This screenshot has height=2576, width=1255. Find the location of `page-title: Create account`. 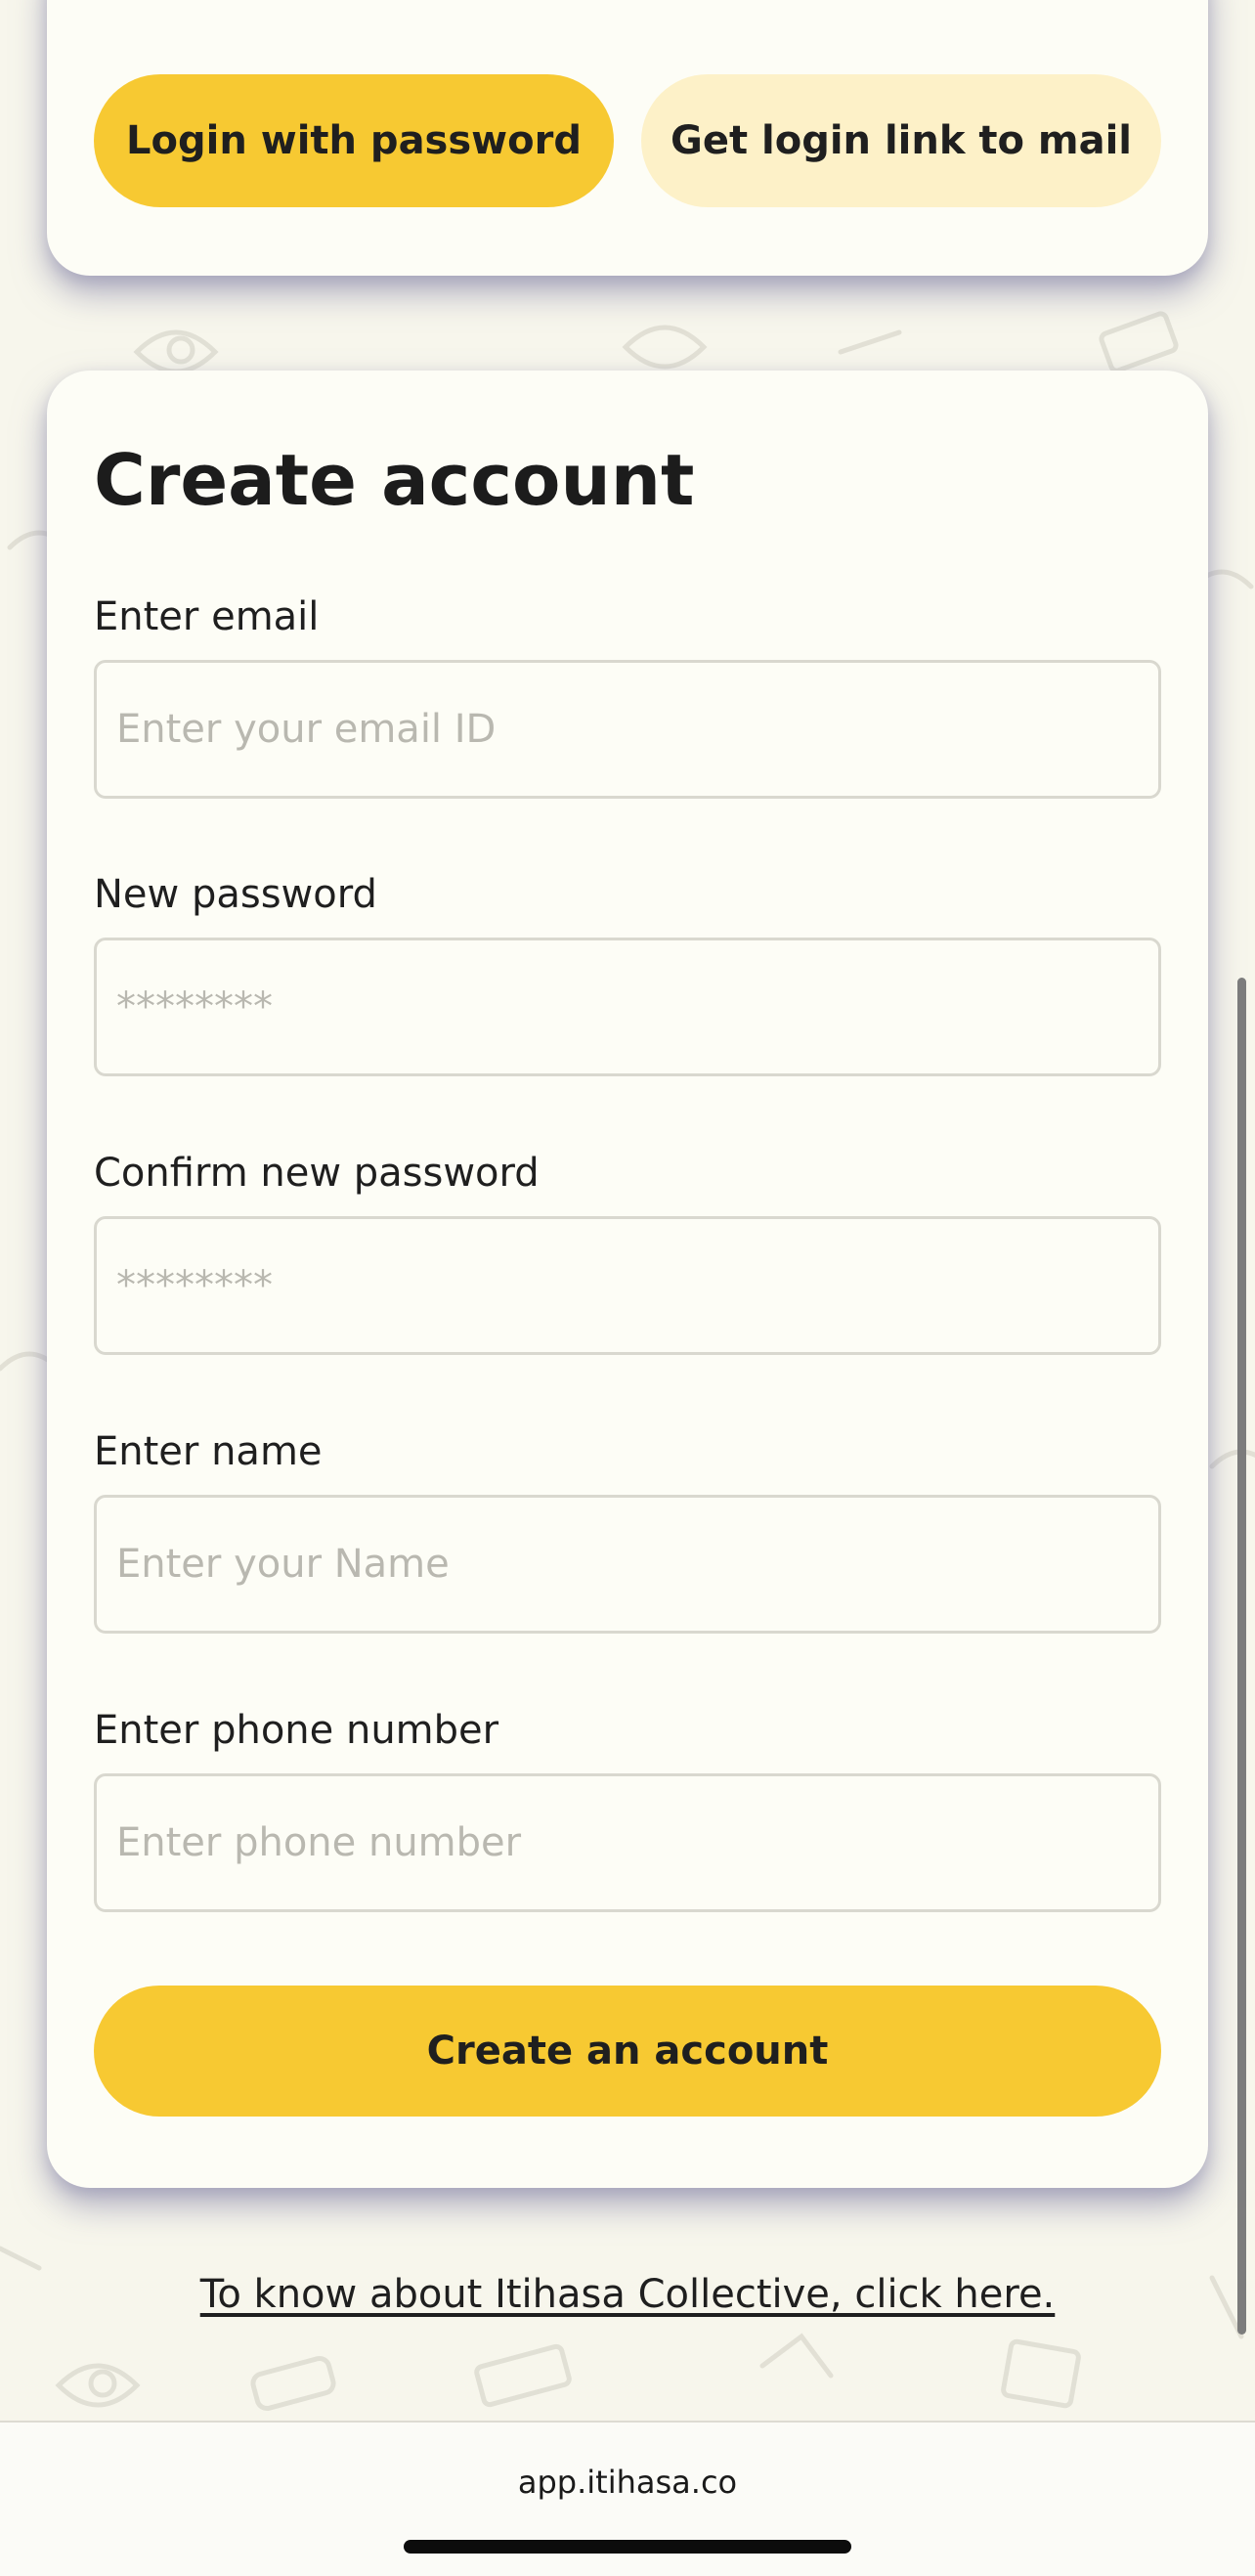

page-title: Create account is located at coordinates (395, 480).